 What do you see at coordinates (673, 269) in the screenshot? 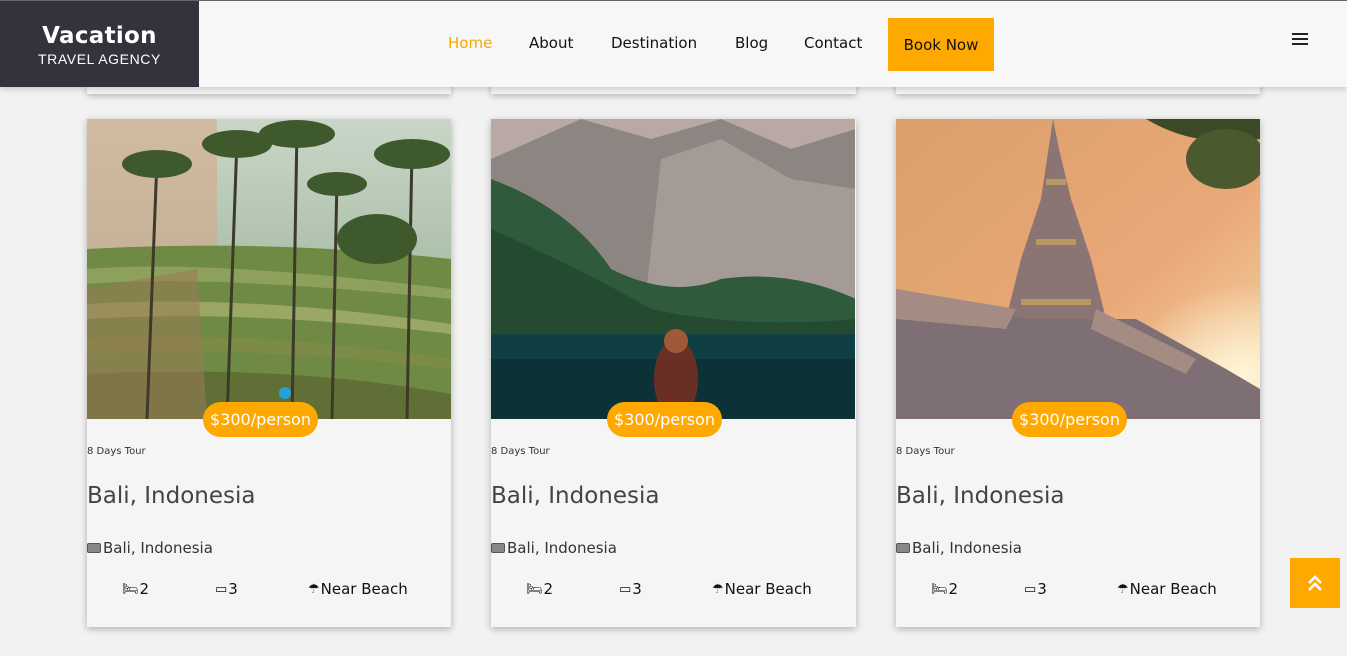
I see `mountain-lake-photo` at bounding box center [673, 269].